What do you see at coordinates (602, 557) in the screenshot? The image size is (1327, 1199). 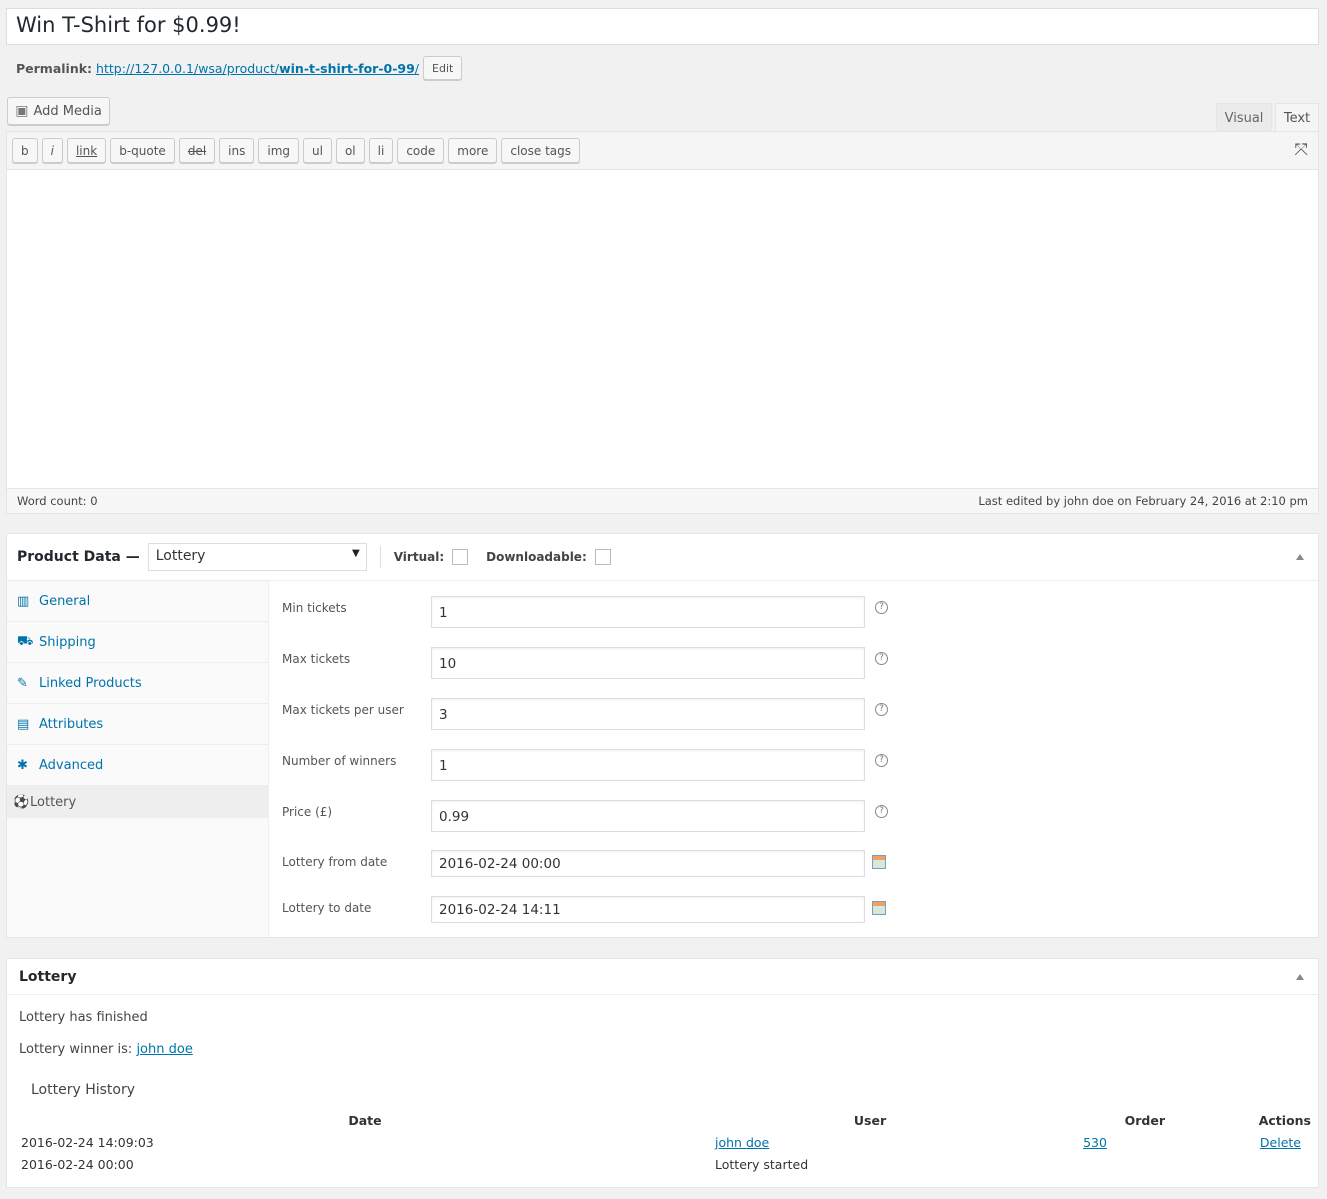 I see `downloadable-checkbox` at bounding box center [602, 557].